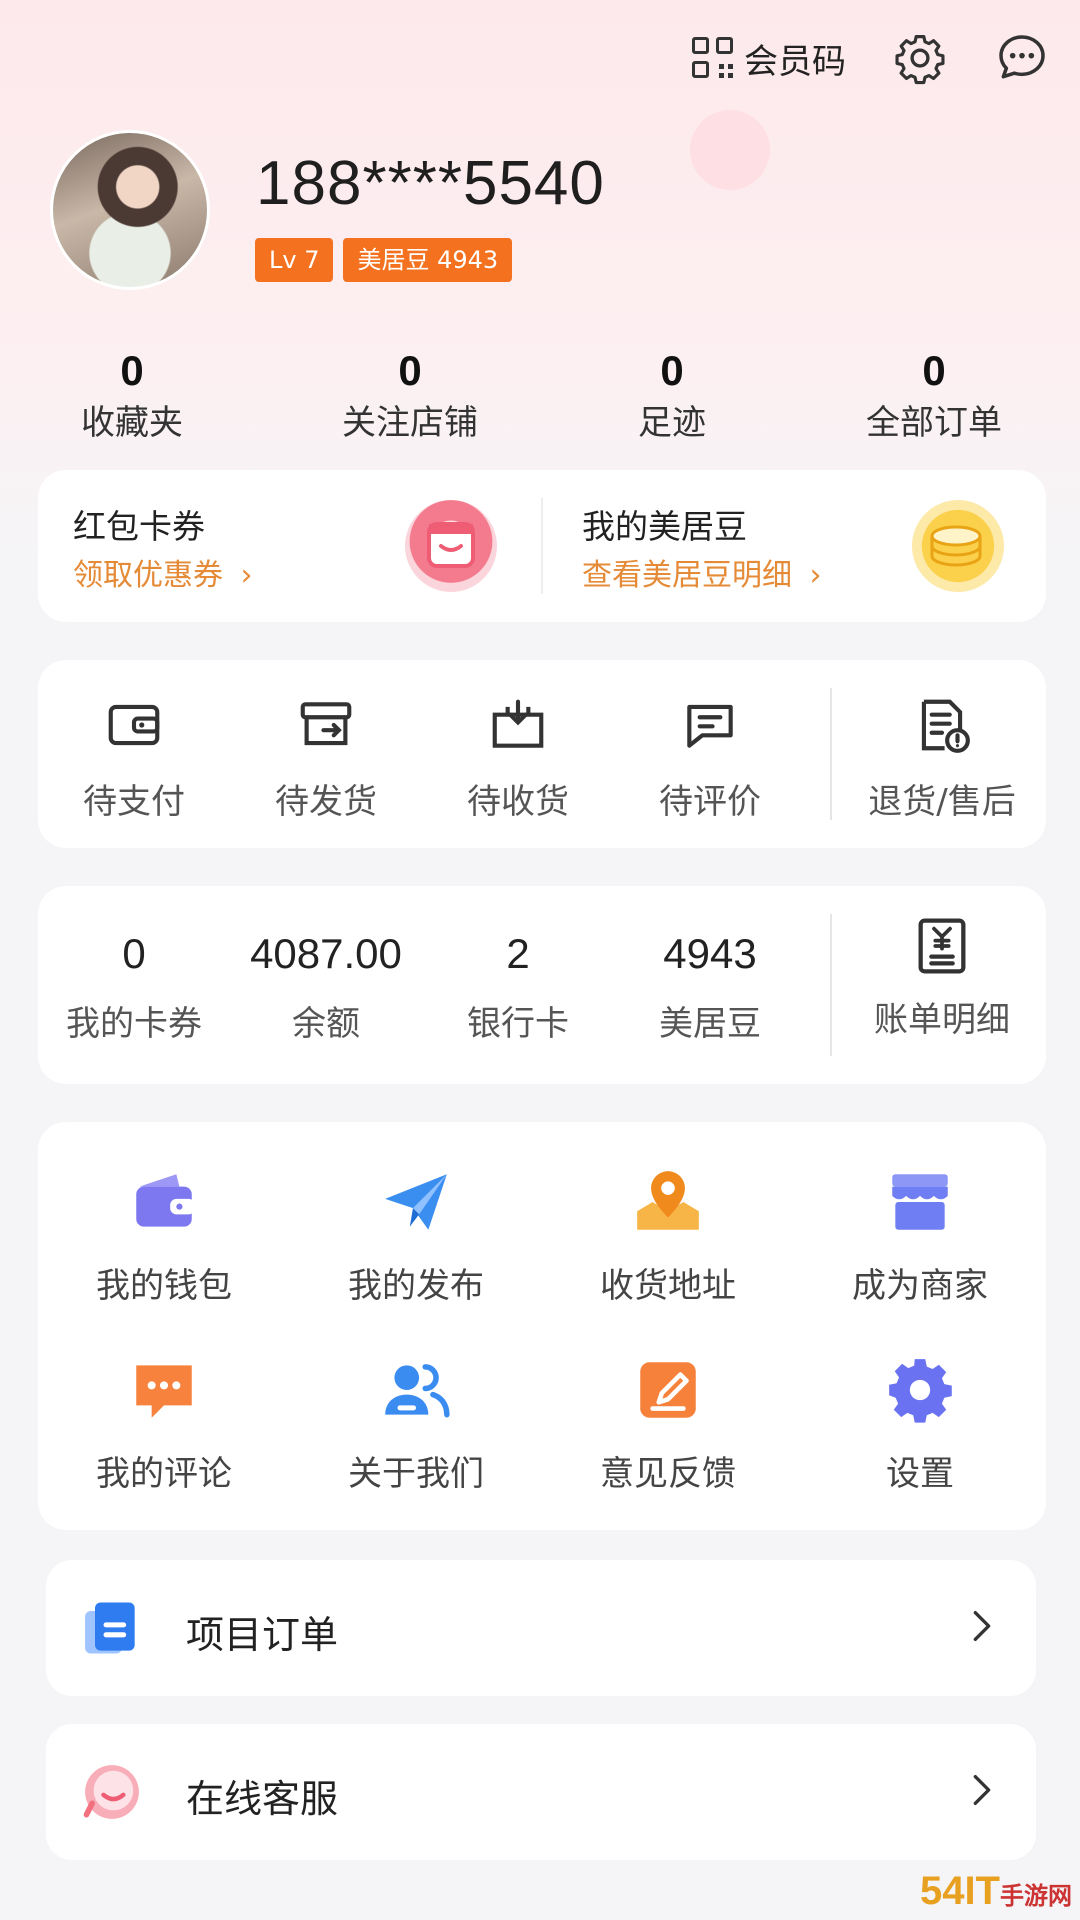 This screenshot has height=1920, width=1080. I want to click on bill-icon, so click(942, 949).